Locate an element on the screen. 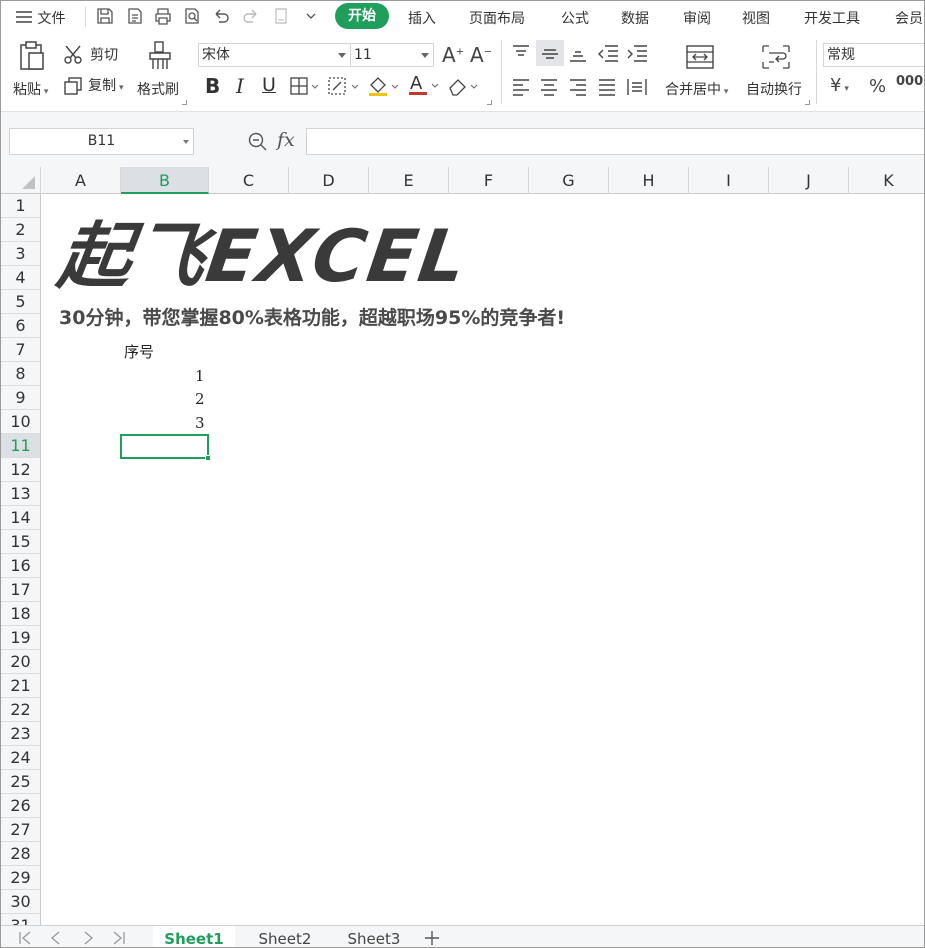 This screenshot has height=948, width=925. format-number-icon is located at coordinates (281, 16).